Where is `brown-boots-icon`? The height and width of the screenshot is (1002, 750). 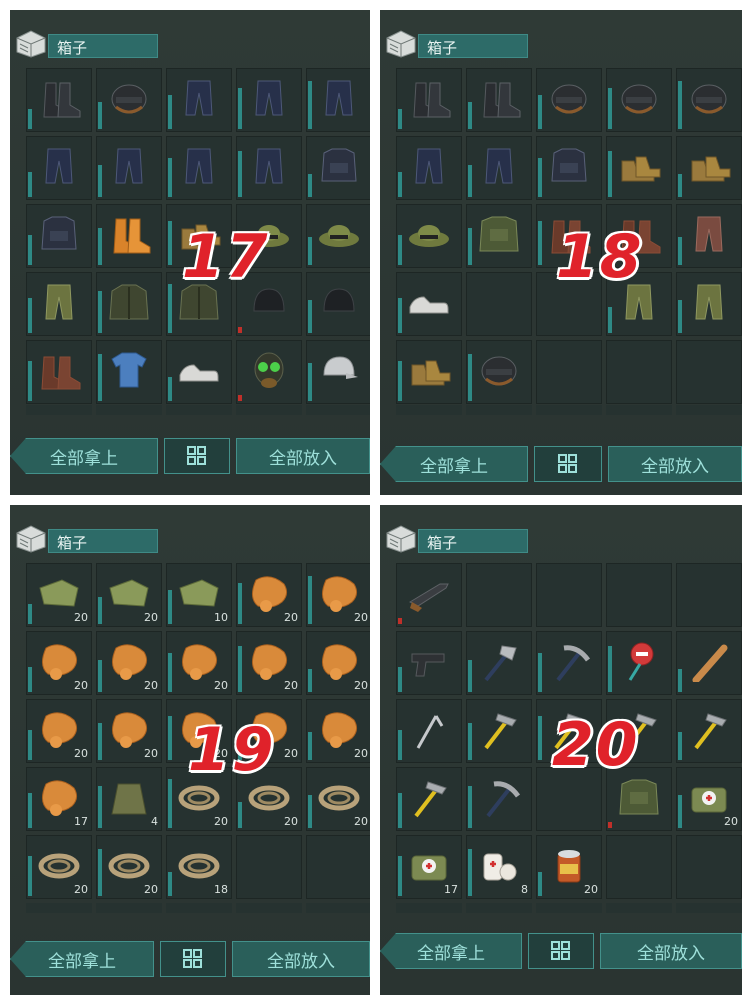 brown-boots-icon is located at coordinates (61, 373).